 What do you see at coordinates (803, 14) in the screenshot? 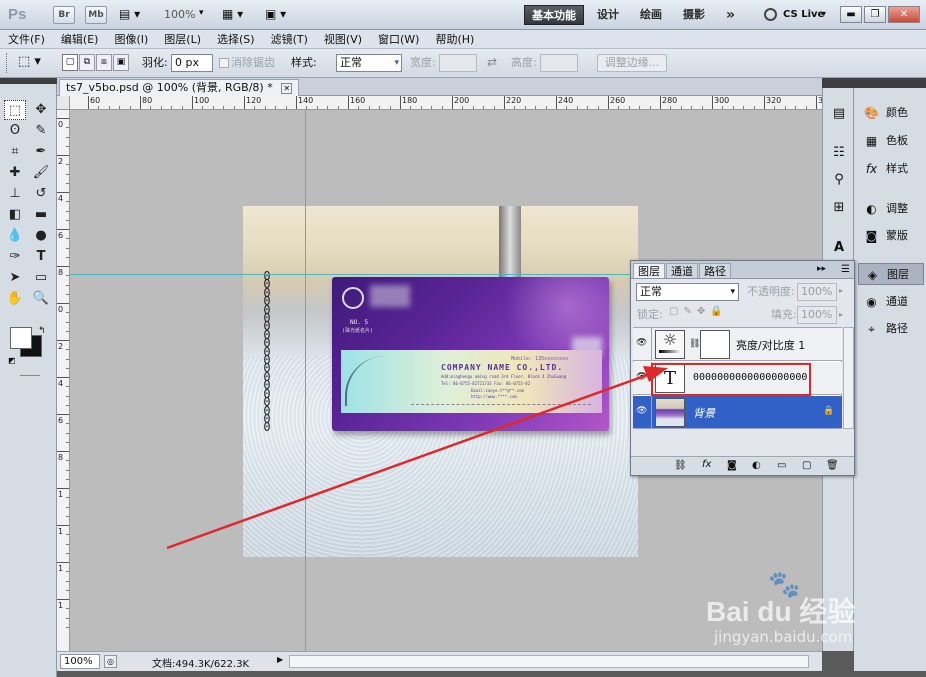
I see `cs-live-label: CS Live` at bounding box center [803, 14].